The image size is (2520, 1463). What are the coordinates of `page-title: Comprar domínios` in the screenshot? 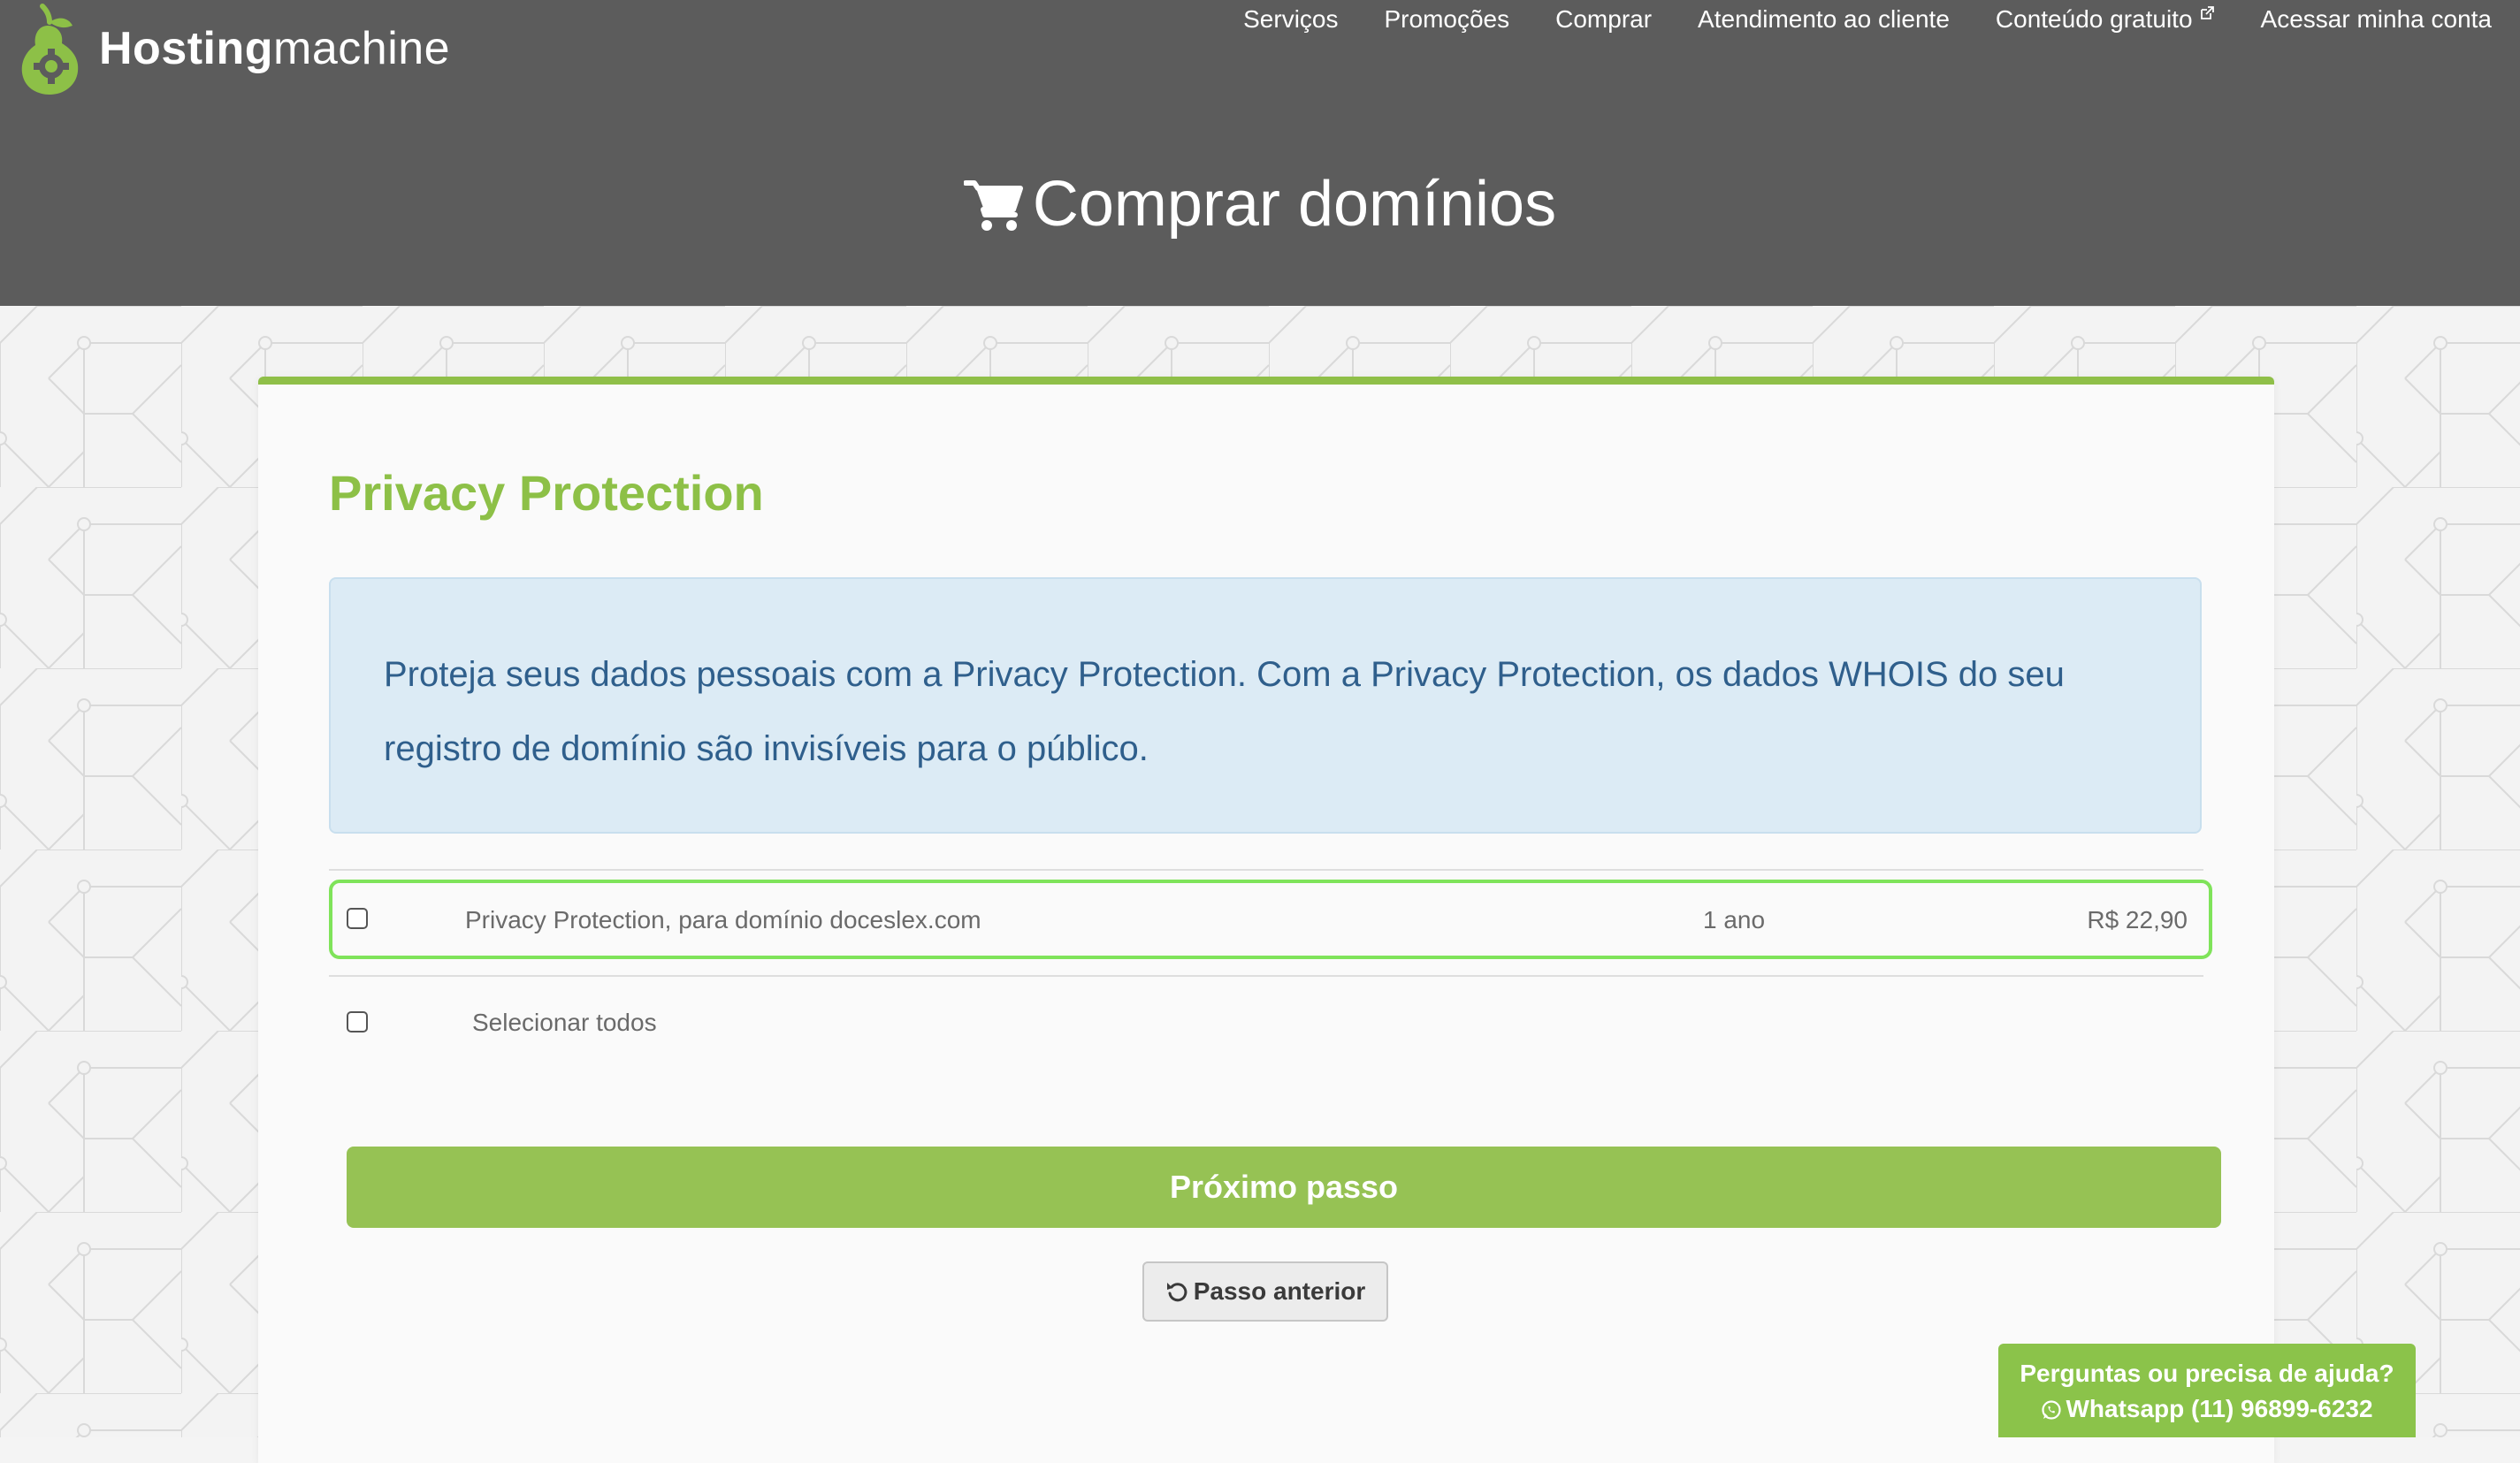 It's located at (1260, 204).